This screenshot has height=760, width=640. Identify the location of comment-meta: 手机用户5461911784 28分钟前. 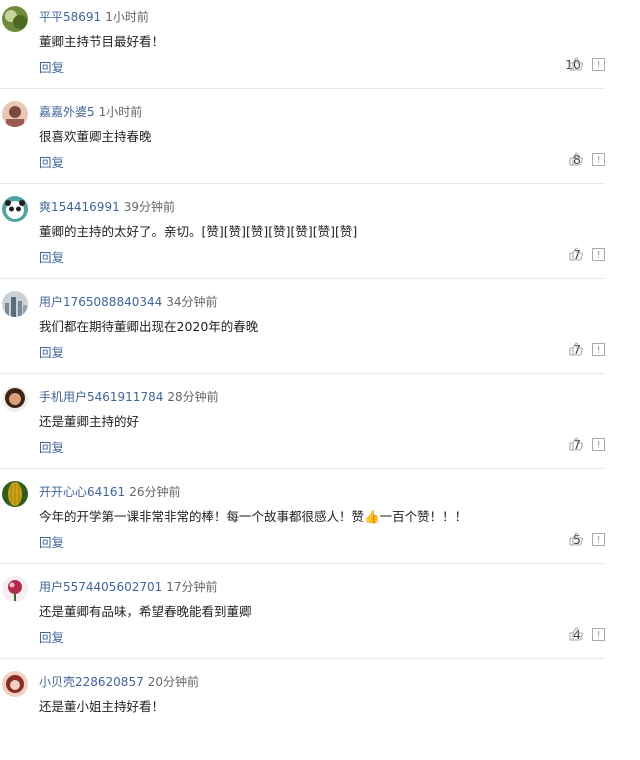
(129, 396).